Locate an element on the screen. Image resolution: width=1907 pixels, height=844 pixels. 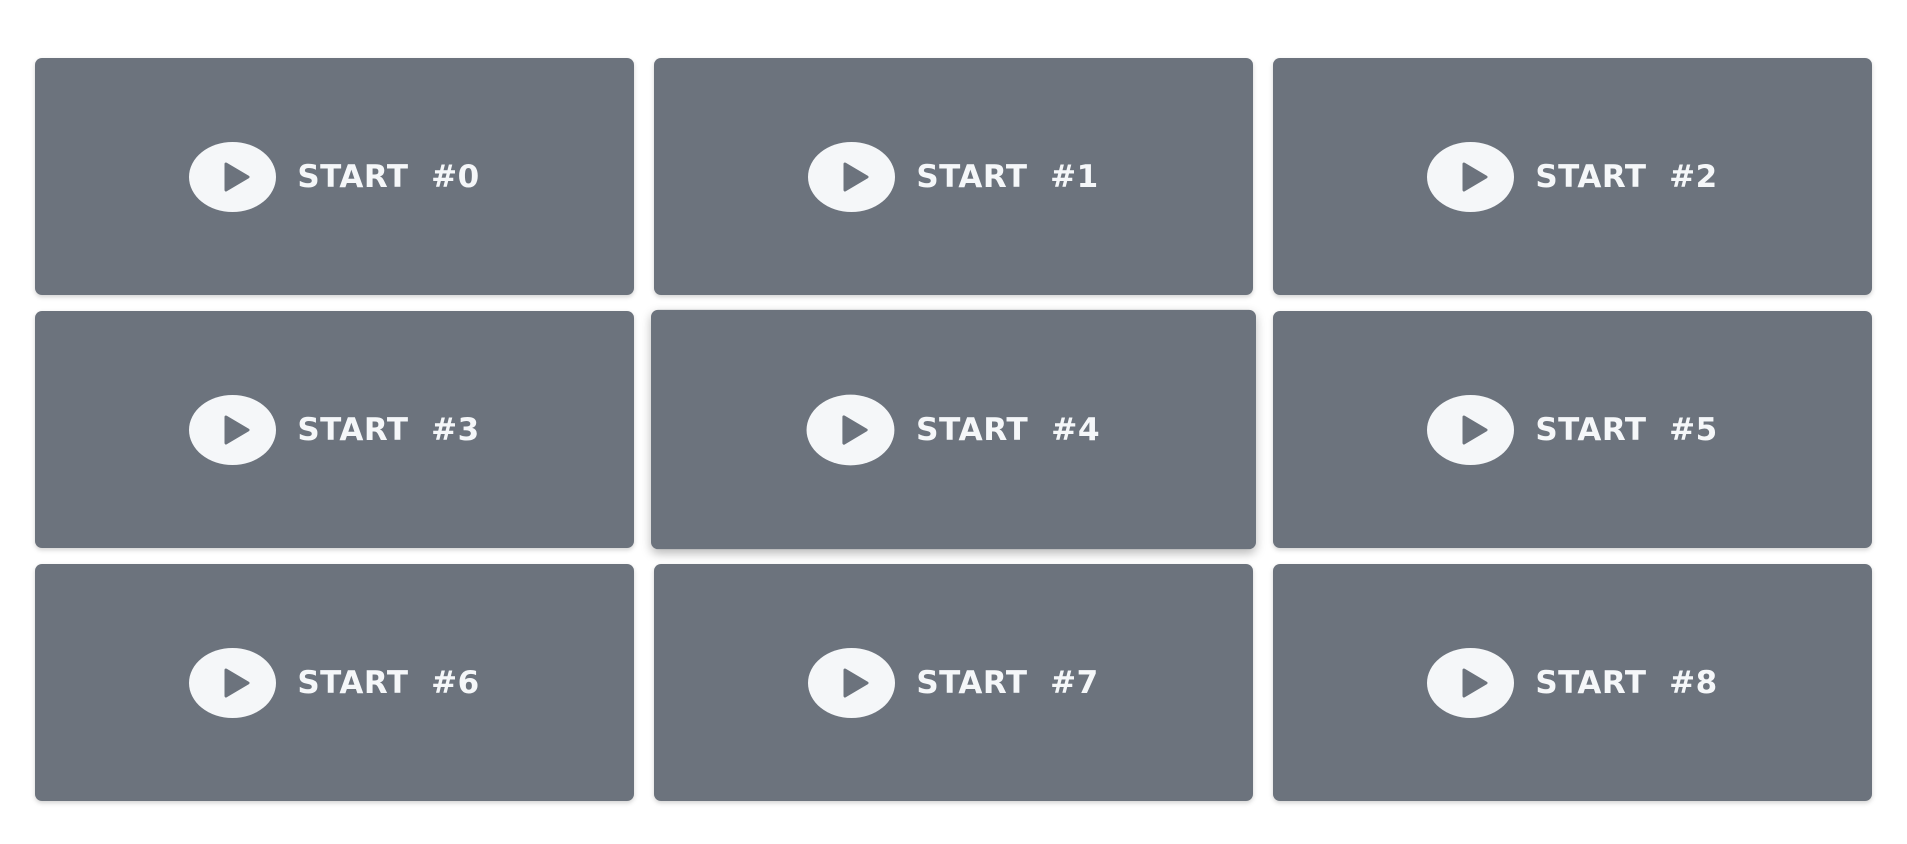
start-button-6: START #6 is located at coordinates (334, 682).